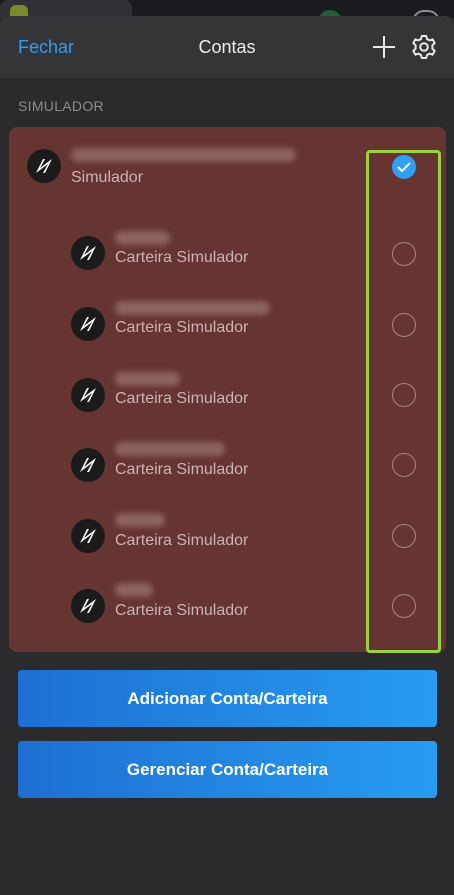  What do you see at coordinates (227, 698) in the screenshot?
I see `add-account-button: Adicionar Conta/Carteira` at bounding box center [227, 698].